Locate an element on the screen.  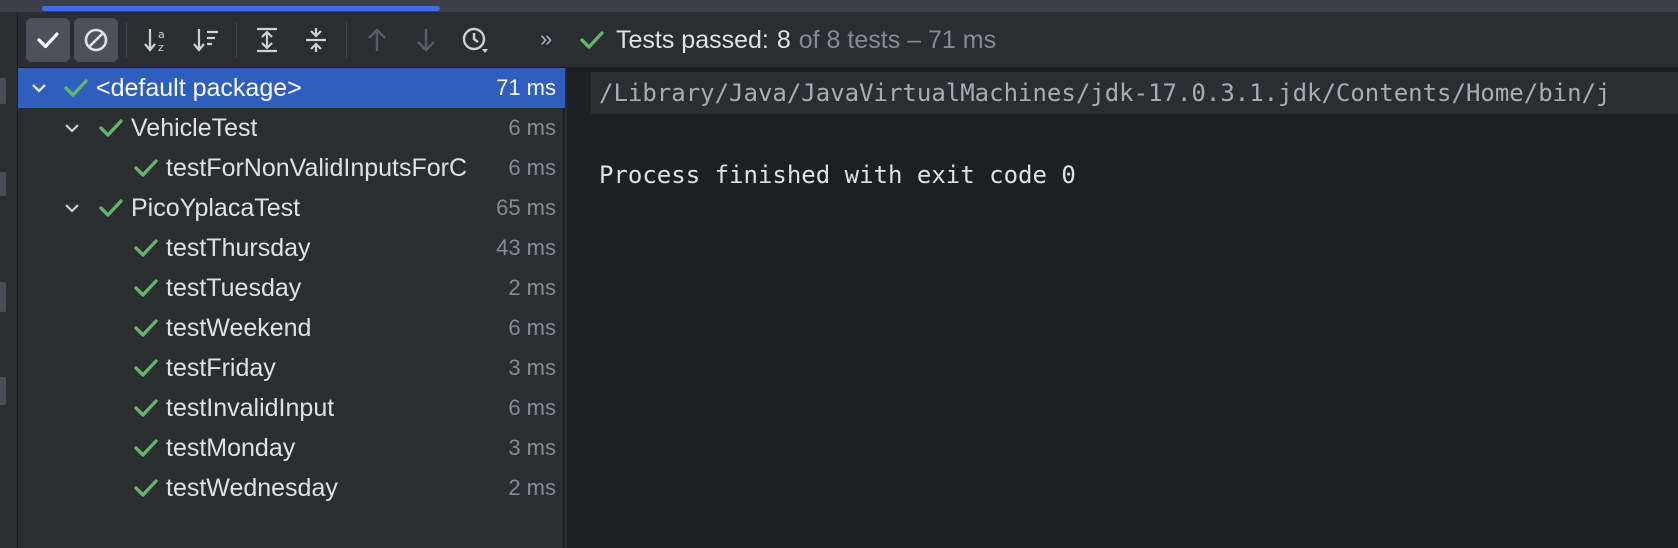
tree-row-test: testWeekend 6 ms is located at coordinates (291, 328).